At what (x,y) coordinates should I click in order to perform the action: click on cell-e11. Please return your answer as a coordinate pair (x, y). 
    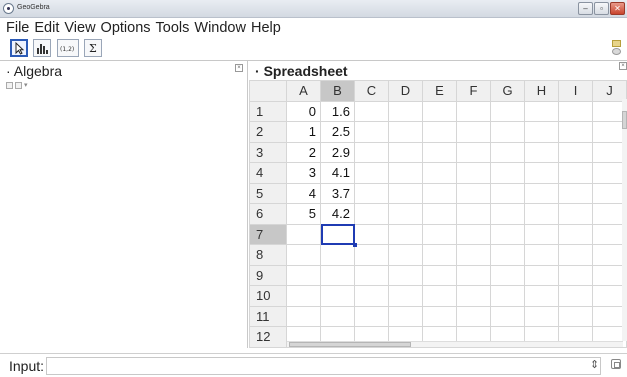
    Looking at the image, I should click on (439, 316).